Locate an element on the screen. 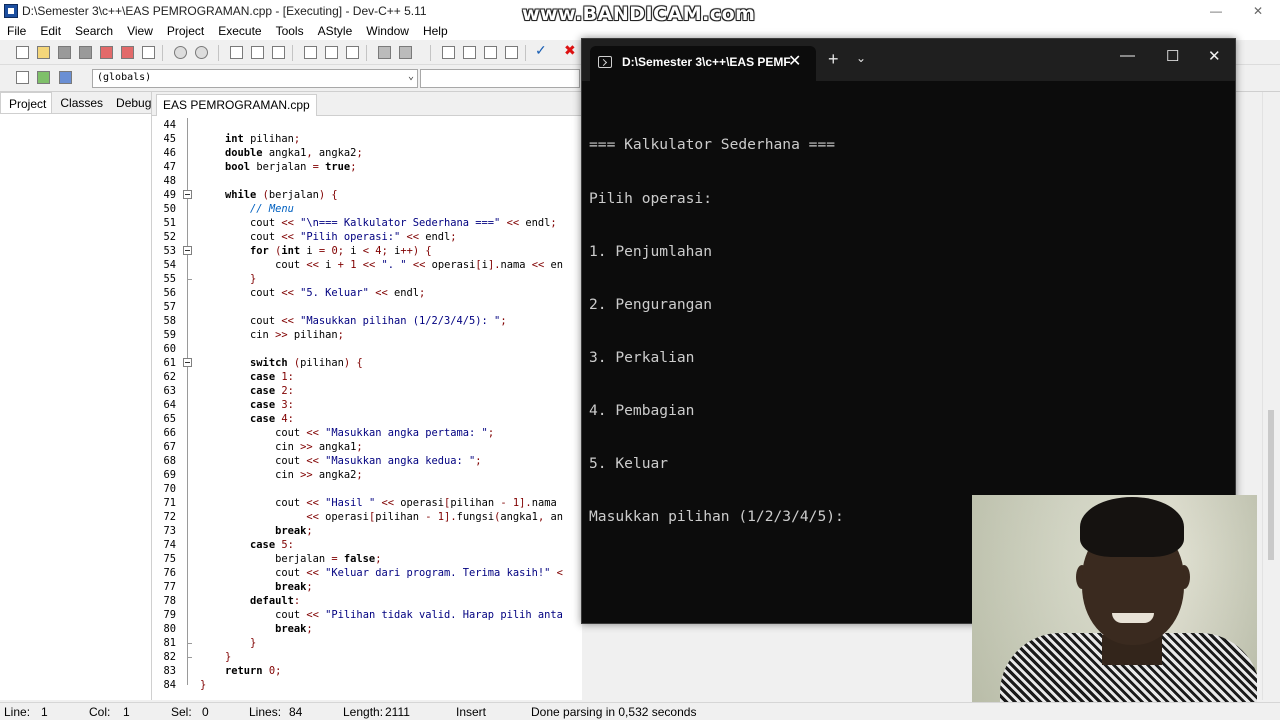 Image resolution: width=1280 pixels, height=720 pixels. menu-window: Window is located at coordinates (387, 31).